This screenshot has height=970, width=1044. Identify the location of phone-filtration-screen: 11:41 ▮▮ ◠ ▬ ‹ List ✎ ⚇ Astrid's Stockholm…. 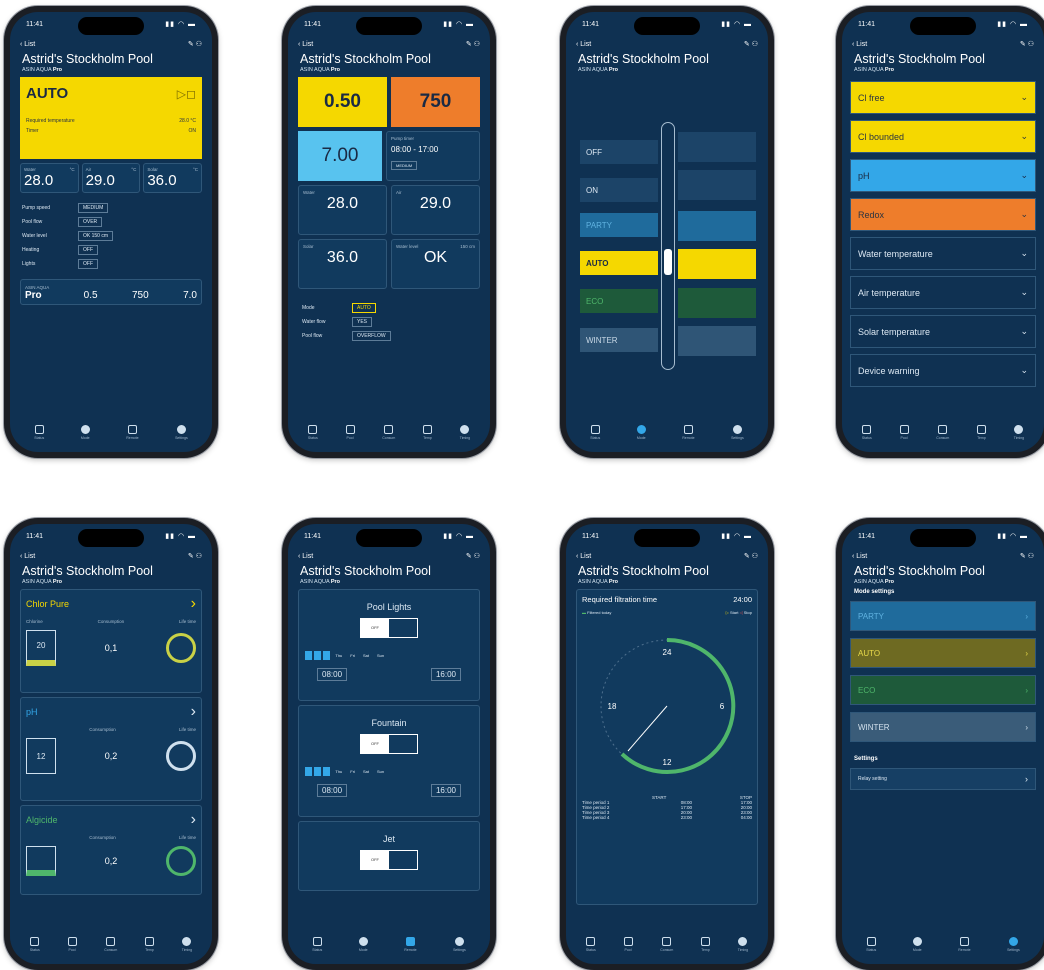
(667, 744).